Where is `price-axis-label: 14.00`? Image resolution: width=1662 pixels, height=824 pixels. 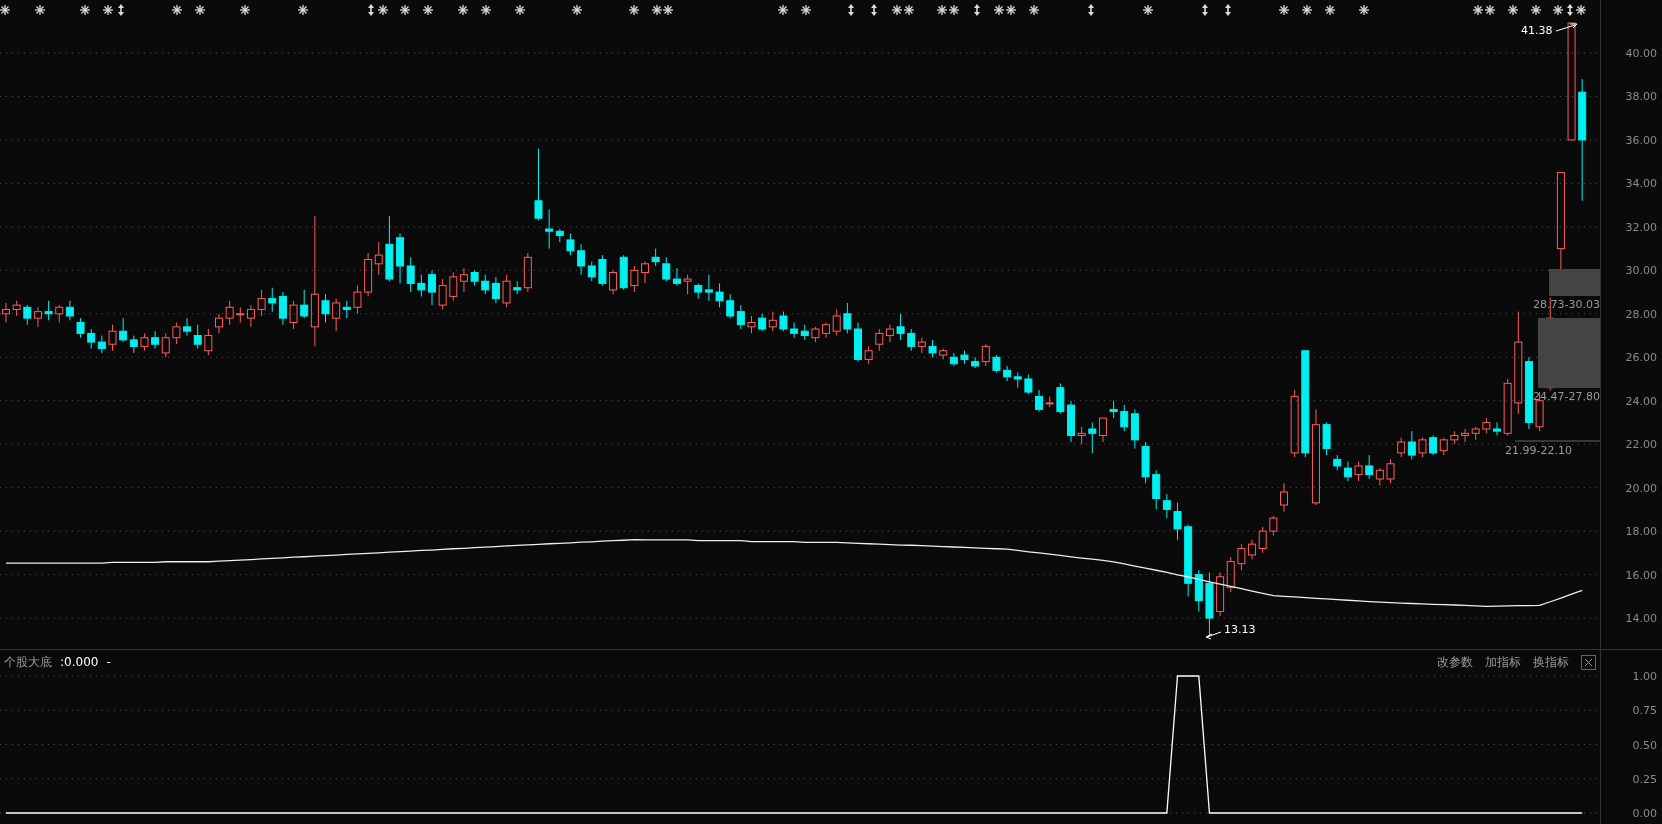
price-axis-label: 14.00 is located at coordinates (1641, 619).